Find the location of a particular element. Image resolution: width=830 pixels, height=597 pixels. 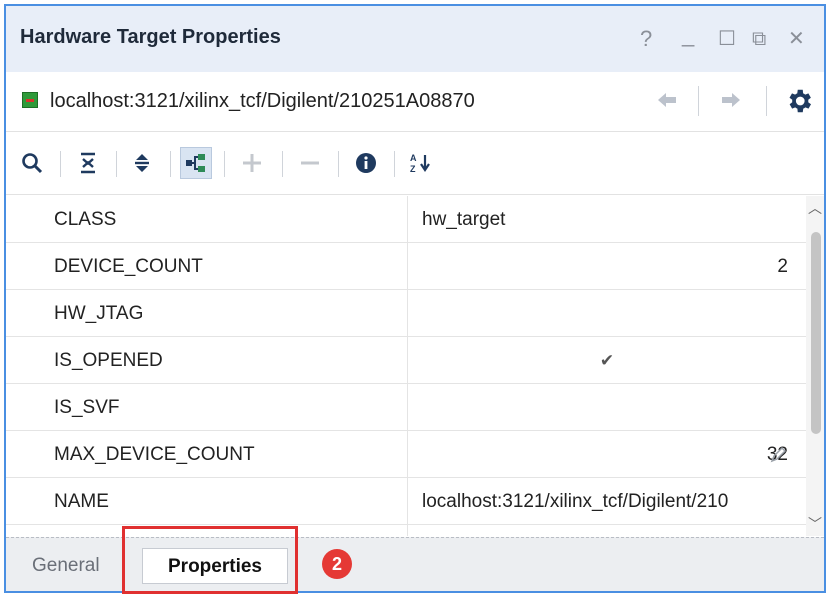

search-button is located at coordinates (32, 163).